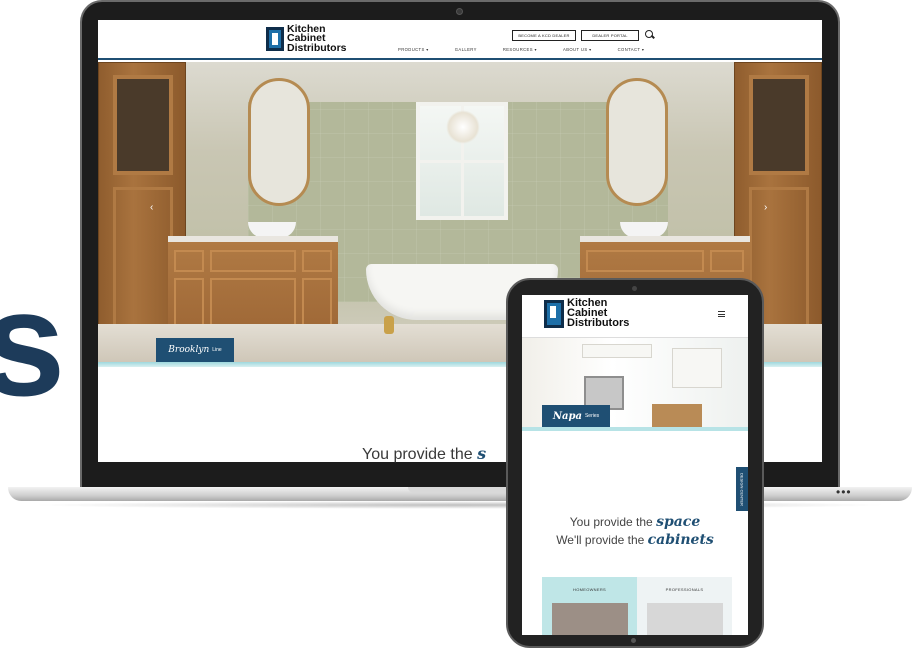 This screenshot has height=648, width=921. Describe the element at coordinates (466, 49) in the screenshot. I see `nav-gallery: GALLERY` at that location.